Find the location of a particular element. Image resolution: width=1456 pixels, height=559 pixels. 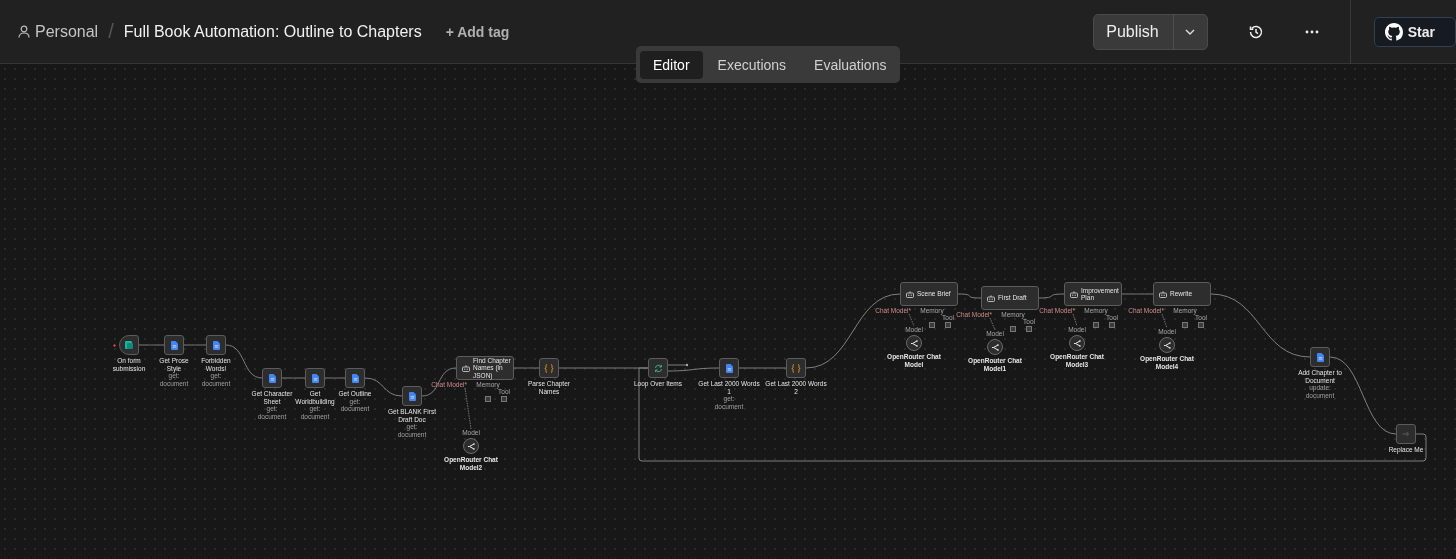

view-tab: Evaluations is located at coordinates (850, 64).